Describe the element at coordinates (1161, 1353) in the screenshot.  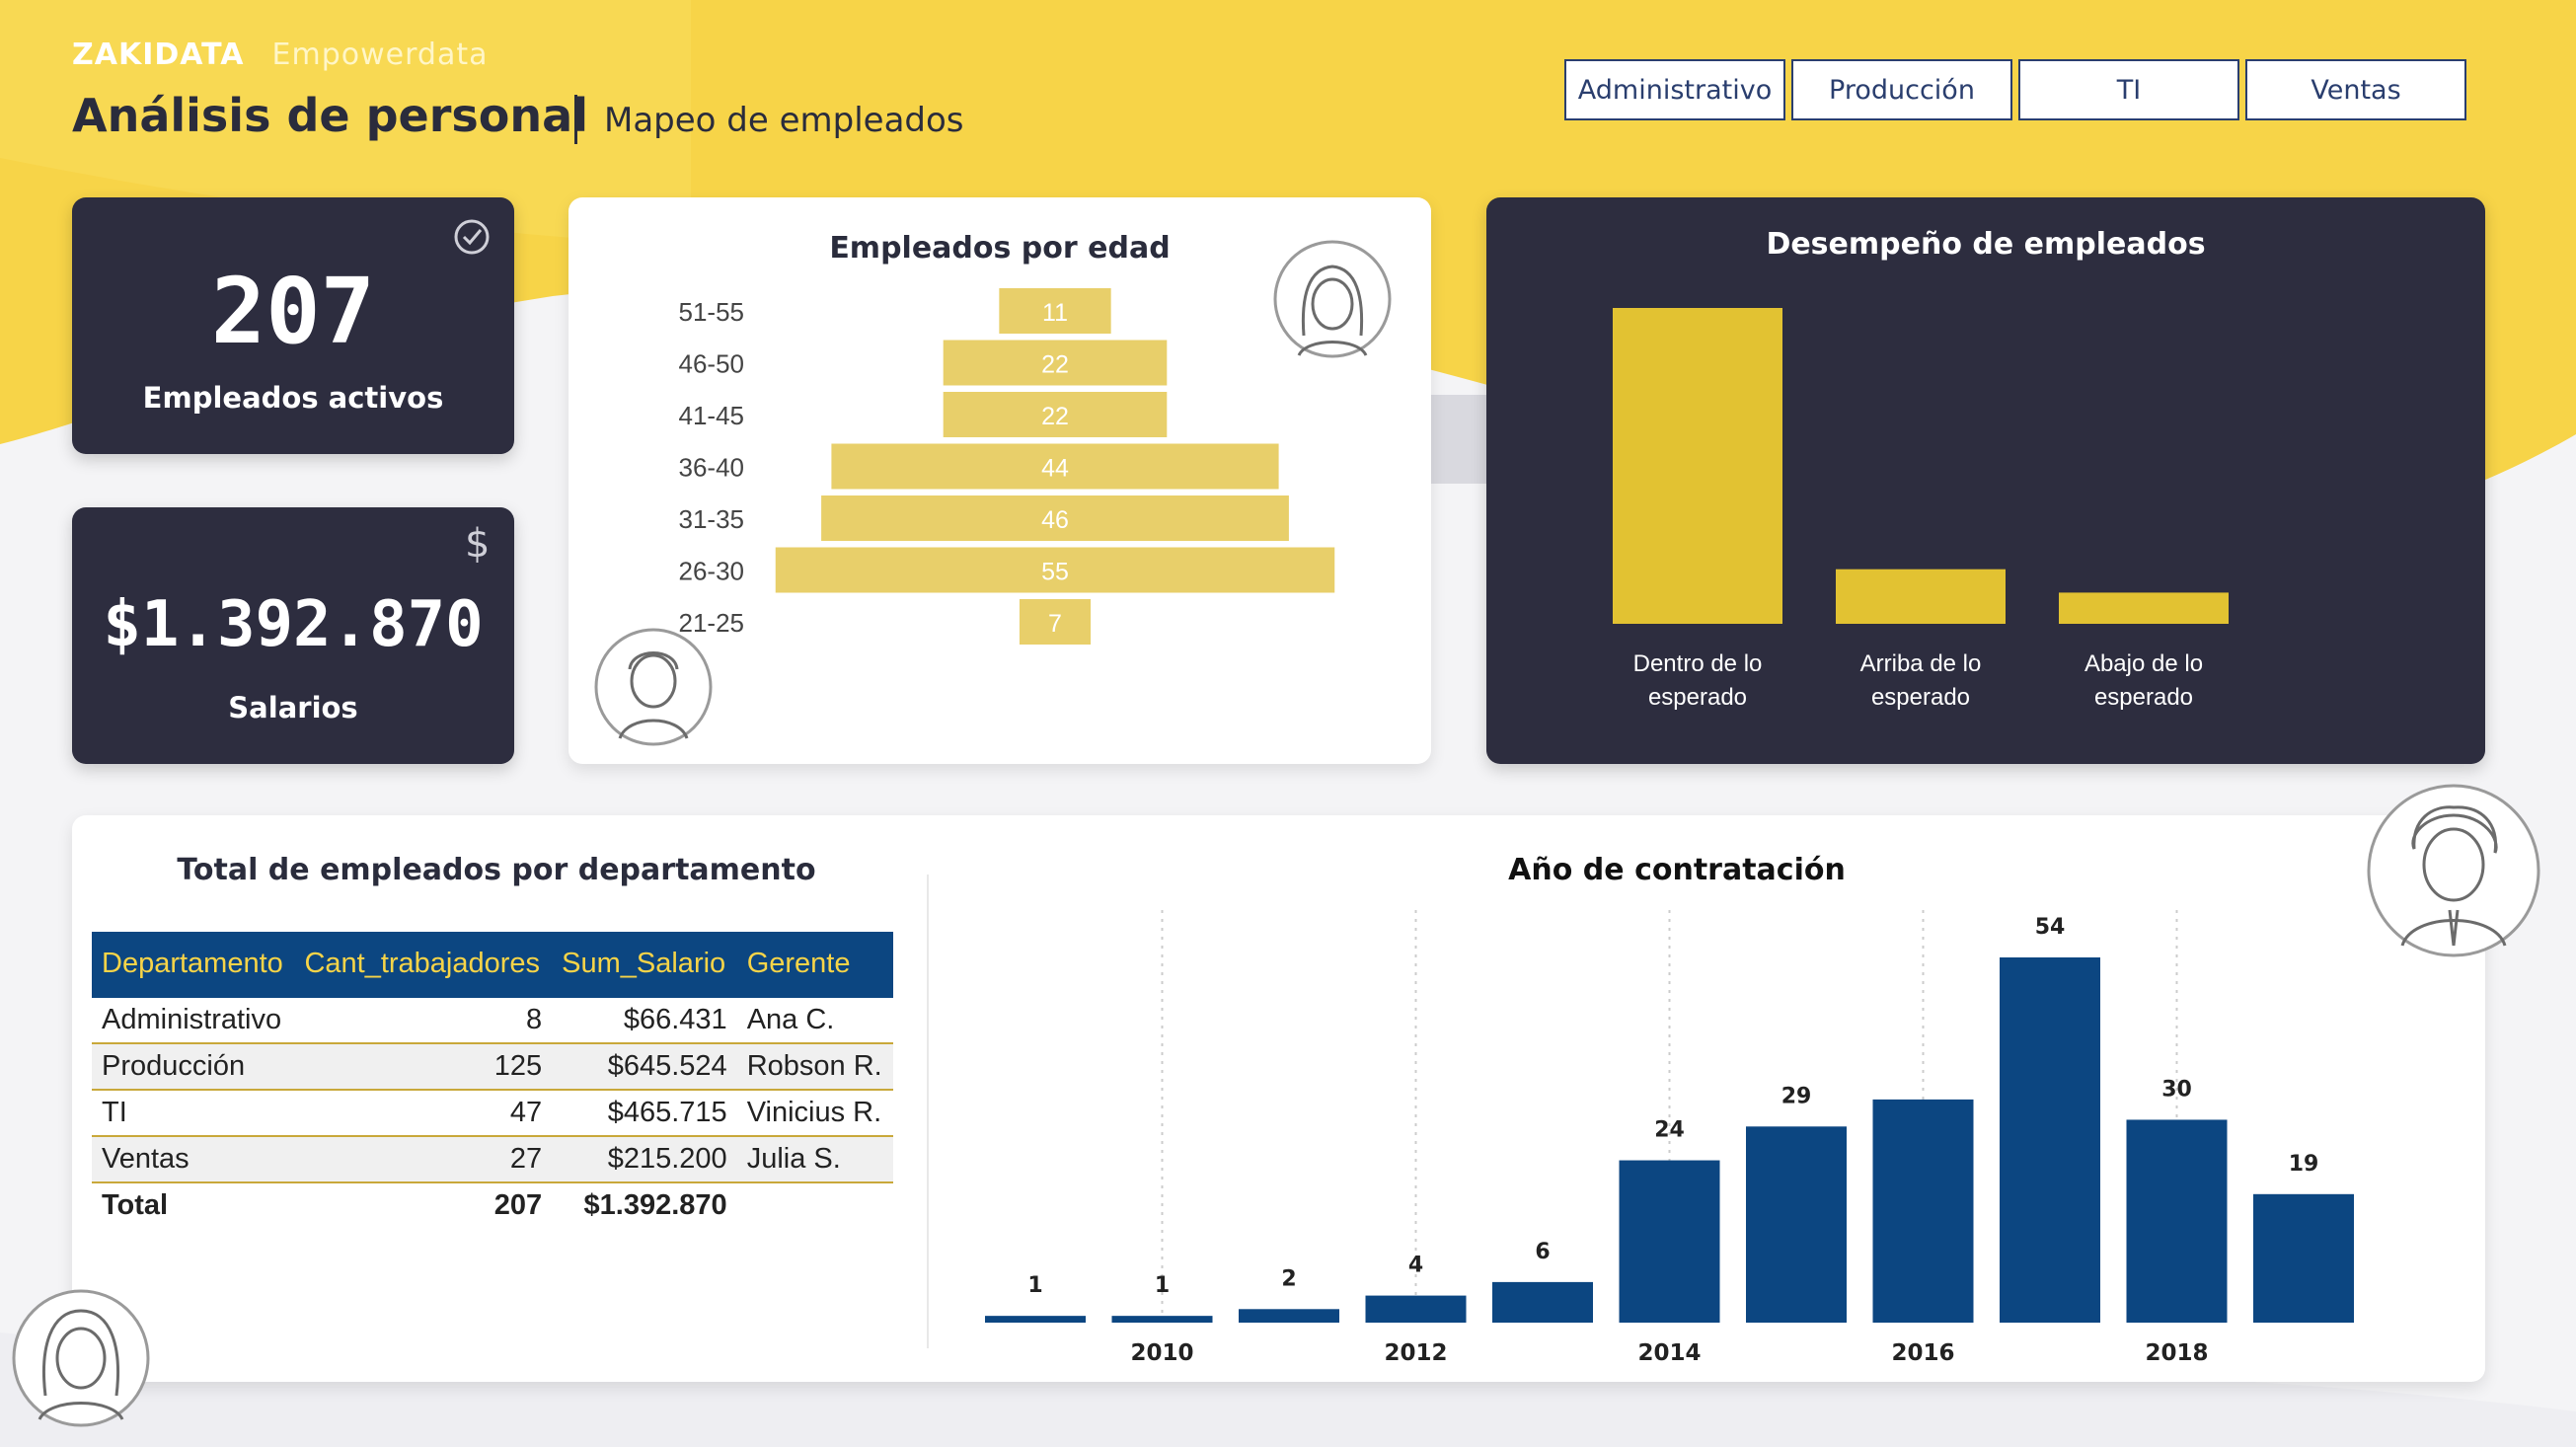
I see `hire-tick-label: 2010` at that location.